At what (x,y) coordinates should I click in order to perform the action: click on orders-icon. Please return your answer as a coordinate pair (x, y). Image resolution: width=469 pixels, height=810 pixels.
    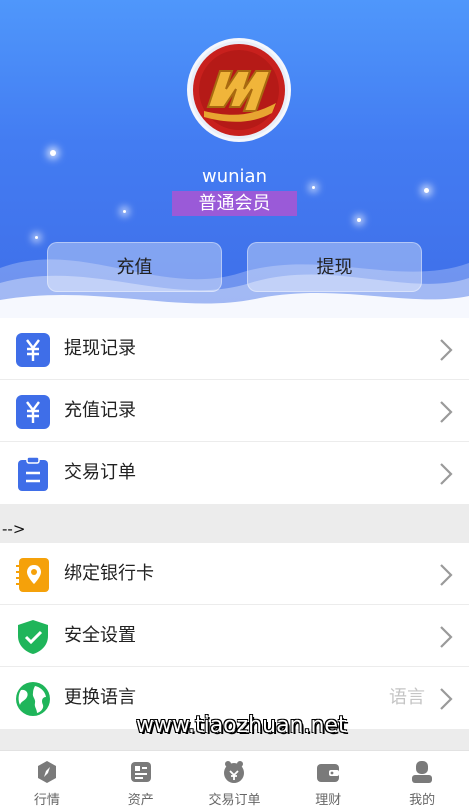
    Looking at the image, I should click on (234, 772).